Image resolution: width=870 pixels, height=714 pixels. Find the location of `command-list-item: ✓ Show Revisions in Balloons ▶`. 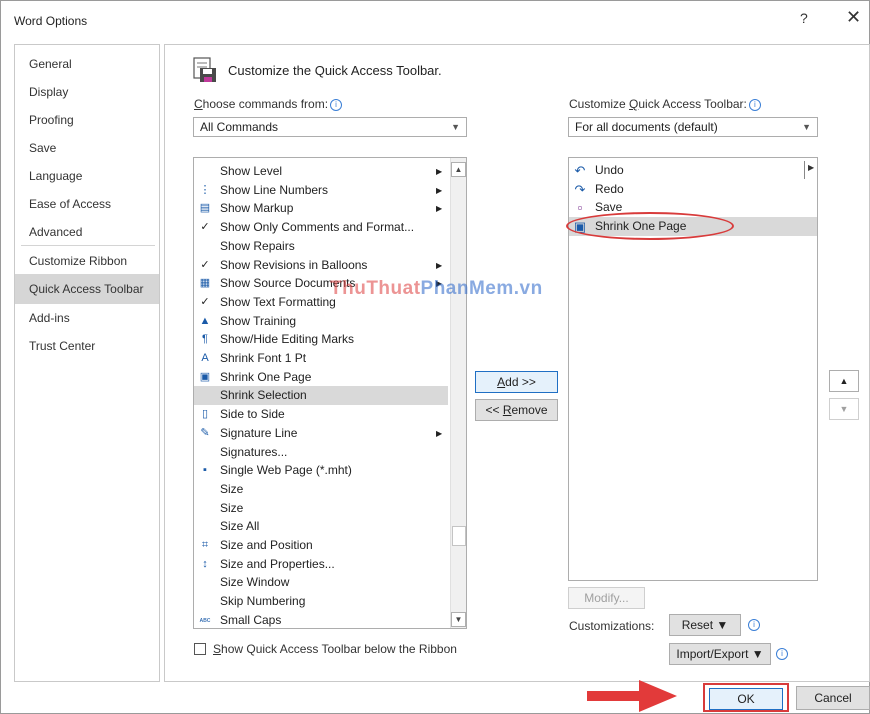

command-list-item: ✓ Show Revisions in Balloons ▶ is located at coordinates (321, 265).